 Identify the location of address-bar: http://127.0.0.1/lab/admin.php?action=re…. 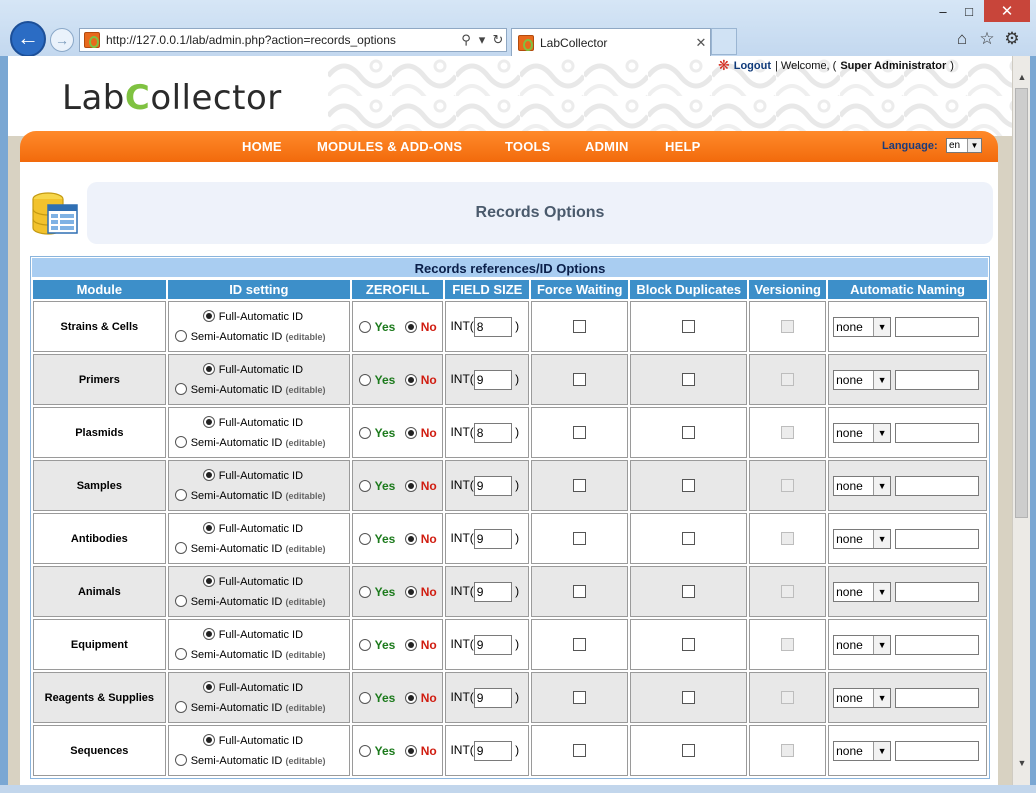
(293, 40).